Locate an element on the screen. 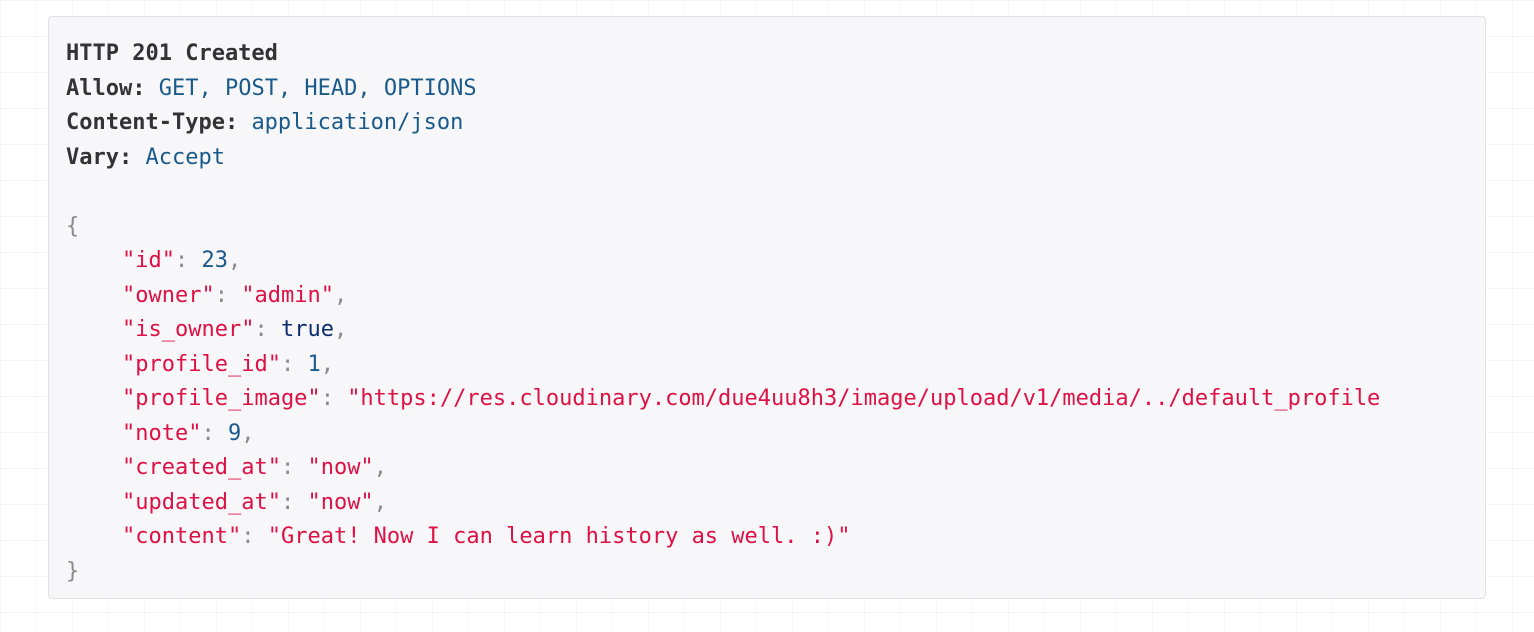  json-key: "id" is located at coordinates (148, 260).